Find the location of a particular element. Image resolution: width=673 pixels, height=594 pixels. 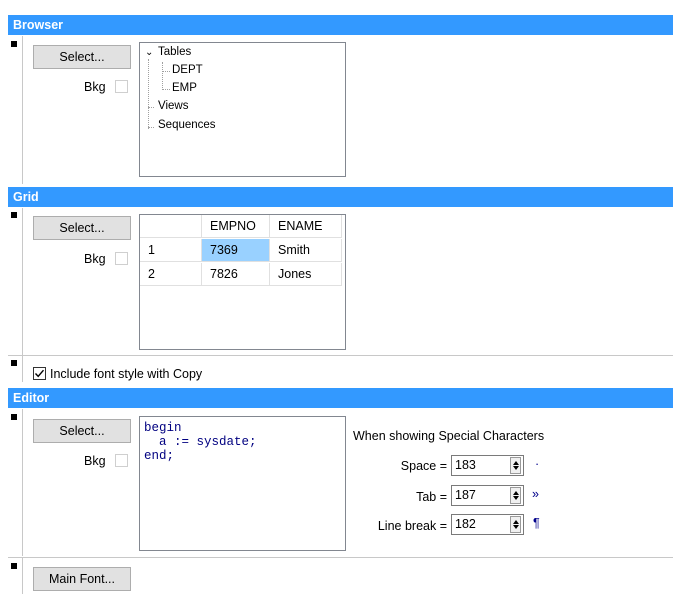

tab-spinner: 187 is located at coordinates (487, 495).